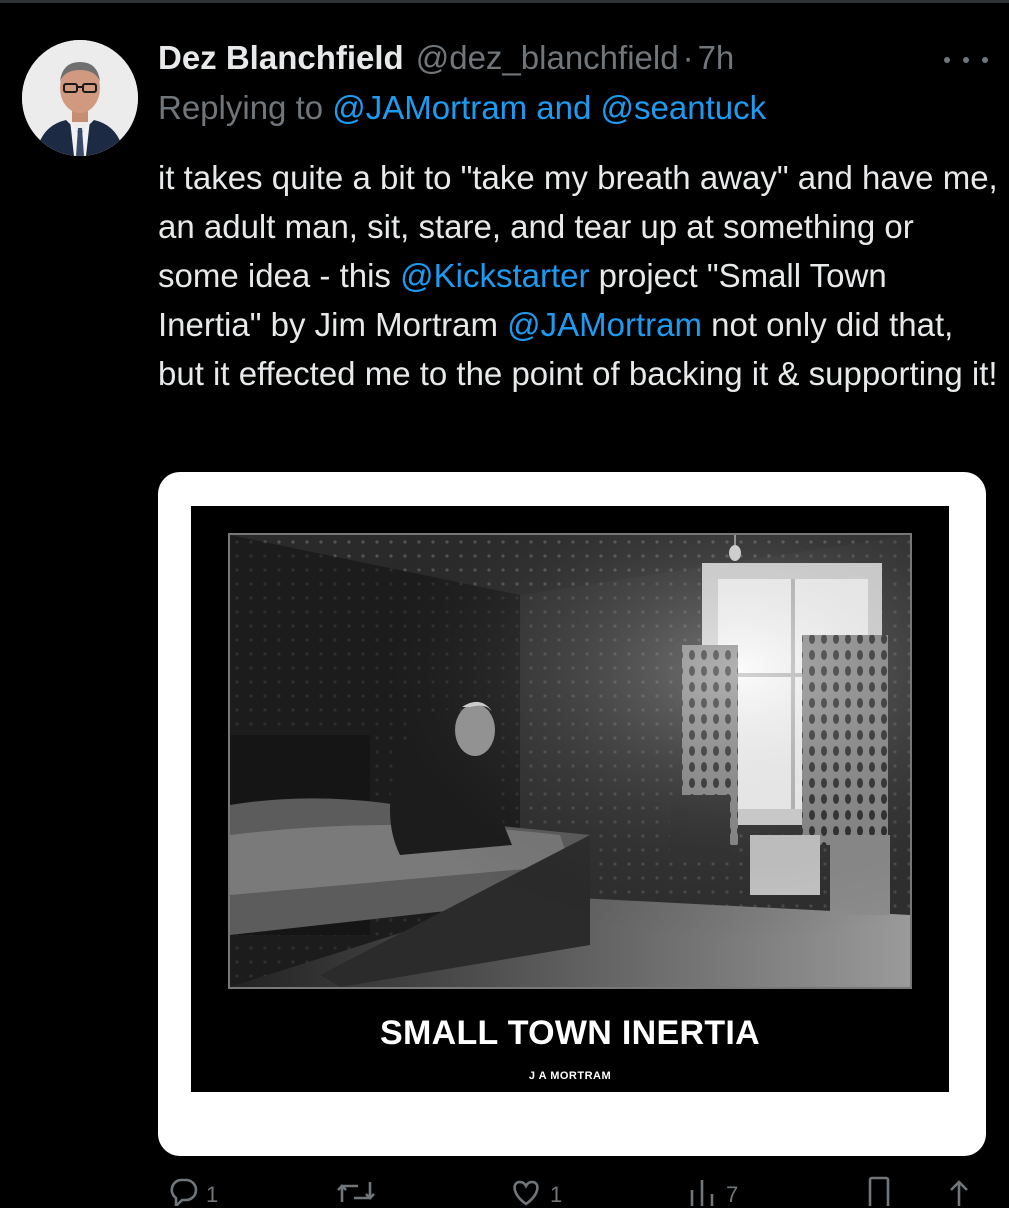  I want to click on top-divider, so click(504, 1).